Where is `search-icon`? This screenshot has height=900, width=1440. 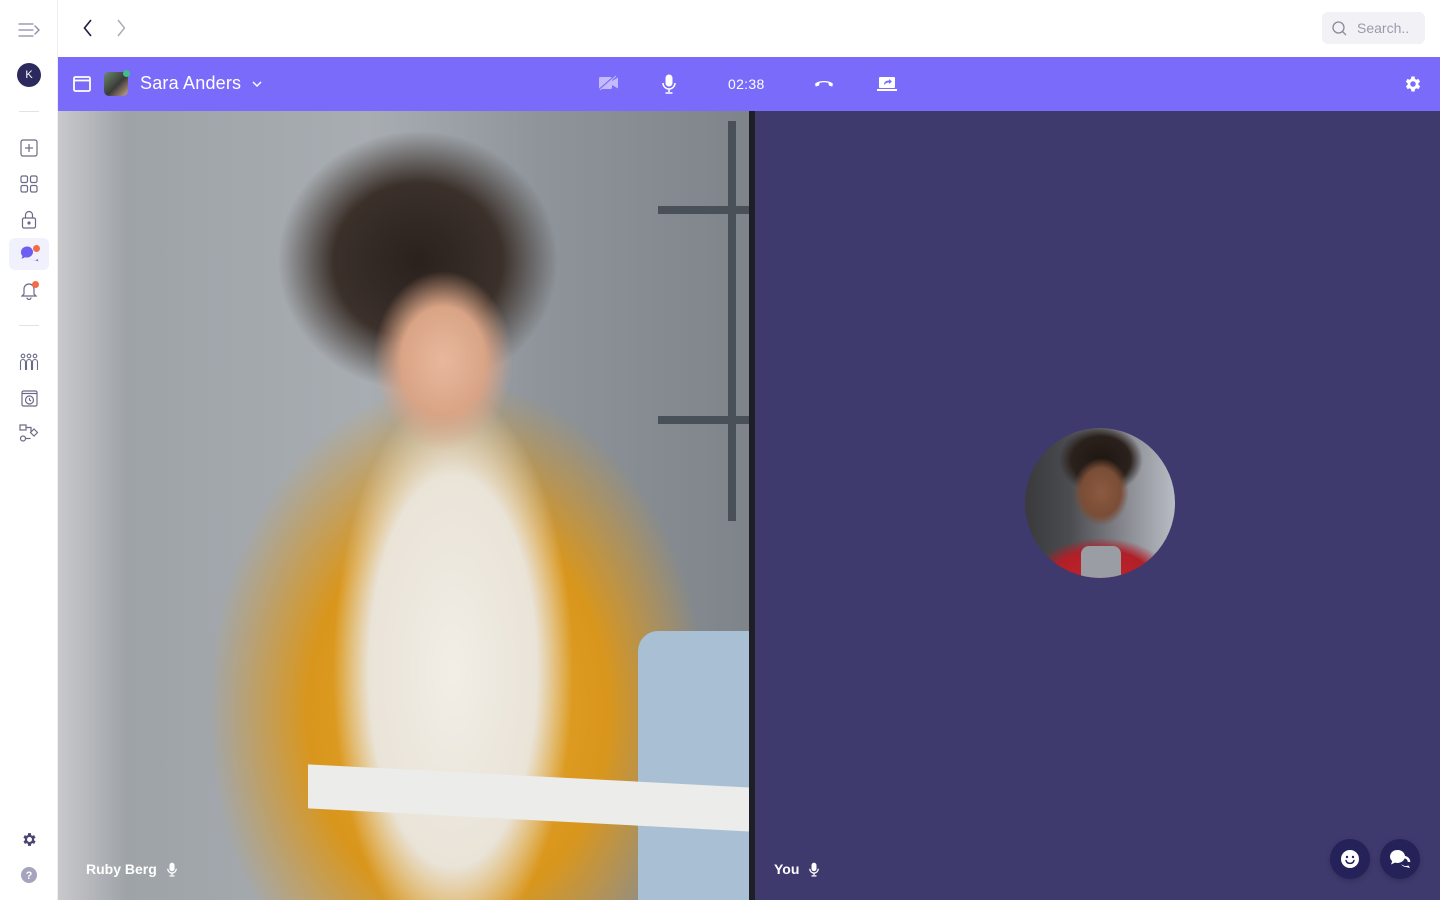
search-icon is located at coordinates (1339, 27).